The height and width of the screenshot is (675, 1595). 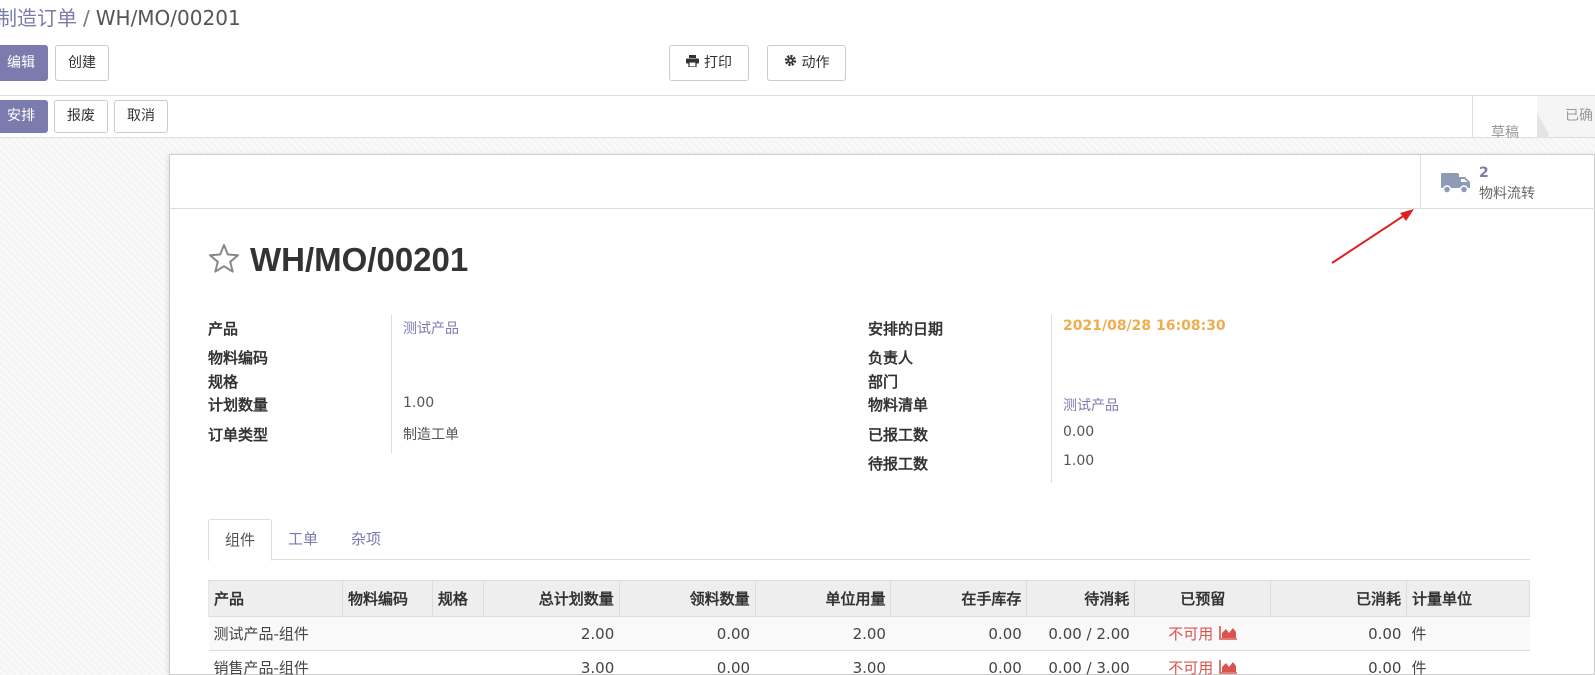 What do you see at coordinates (1468, 598) in the screenshot?
I see `column-header: 计量单位` at bounding box center [1468, 598].